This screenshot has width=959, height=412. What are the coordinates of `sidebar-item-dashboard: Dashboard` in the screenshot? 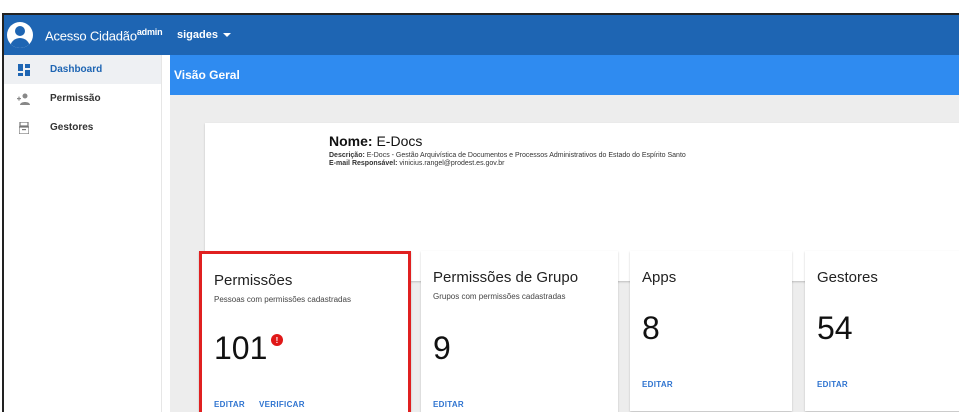 It's located at (82, 69).